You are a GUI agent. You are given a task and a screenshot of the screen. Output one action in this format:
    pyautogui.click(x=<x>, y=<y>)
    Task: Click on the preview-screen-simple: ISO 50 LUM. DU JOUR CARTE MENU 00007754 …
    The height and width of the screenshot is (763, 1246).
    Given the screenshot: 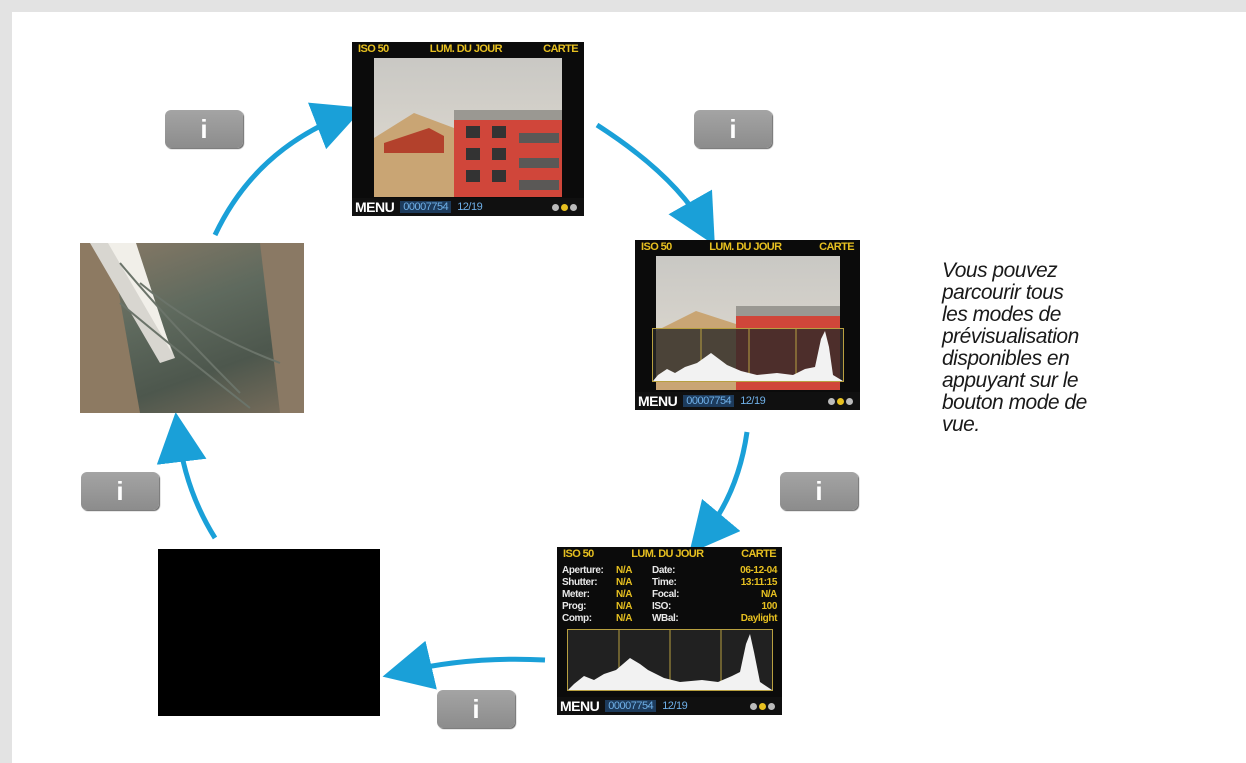 What is the action you would take?
    pyautogui.click(x=468, y=129)
    